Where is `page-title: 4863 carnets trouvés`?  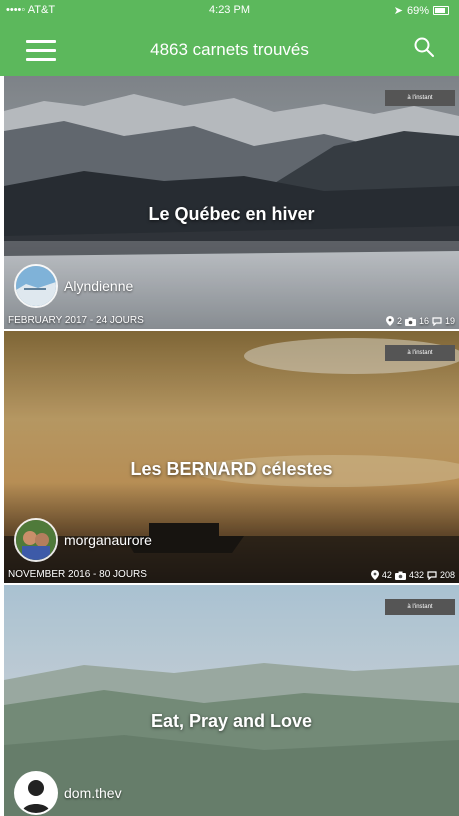 page-title: 4863 carnets trouvés is located at coordinates (229, 49).